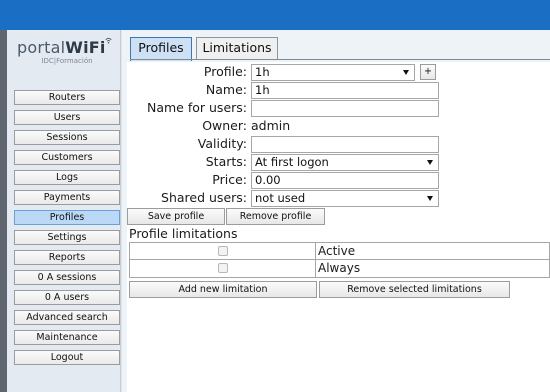 Image resolution: width=550 pixels, height=392 pixels. I want to click on name-for-users-input, so click(345, 108).